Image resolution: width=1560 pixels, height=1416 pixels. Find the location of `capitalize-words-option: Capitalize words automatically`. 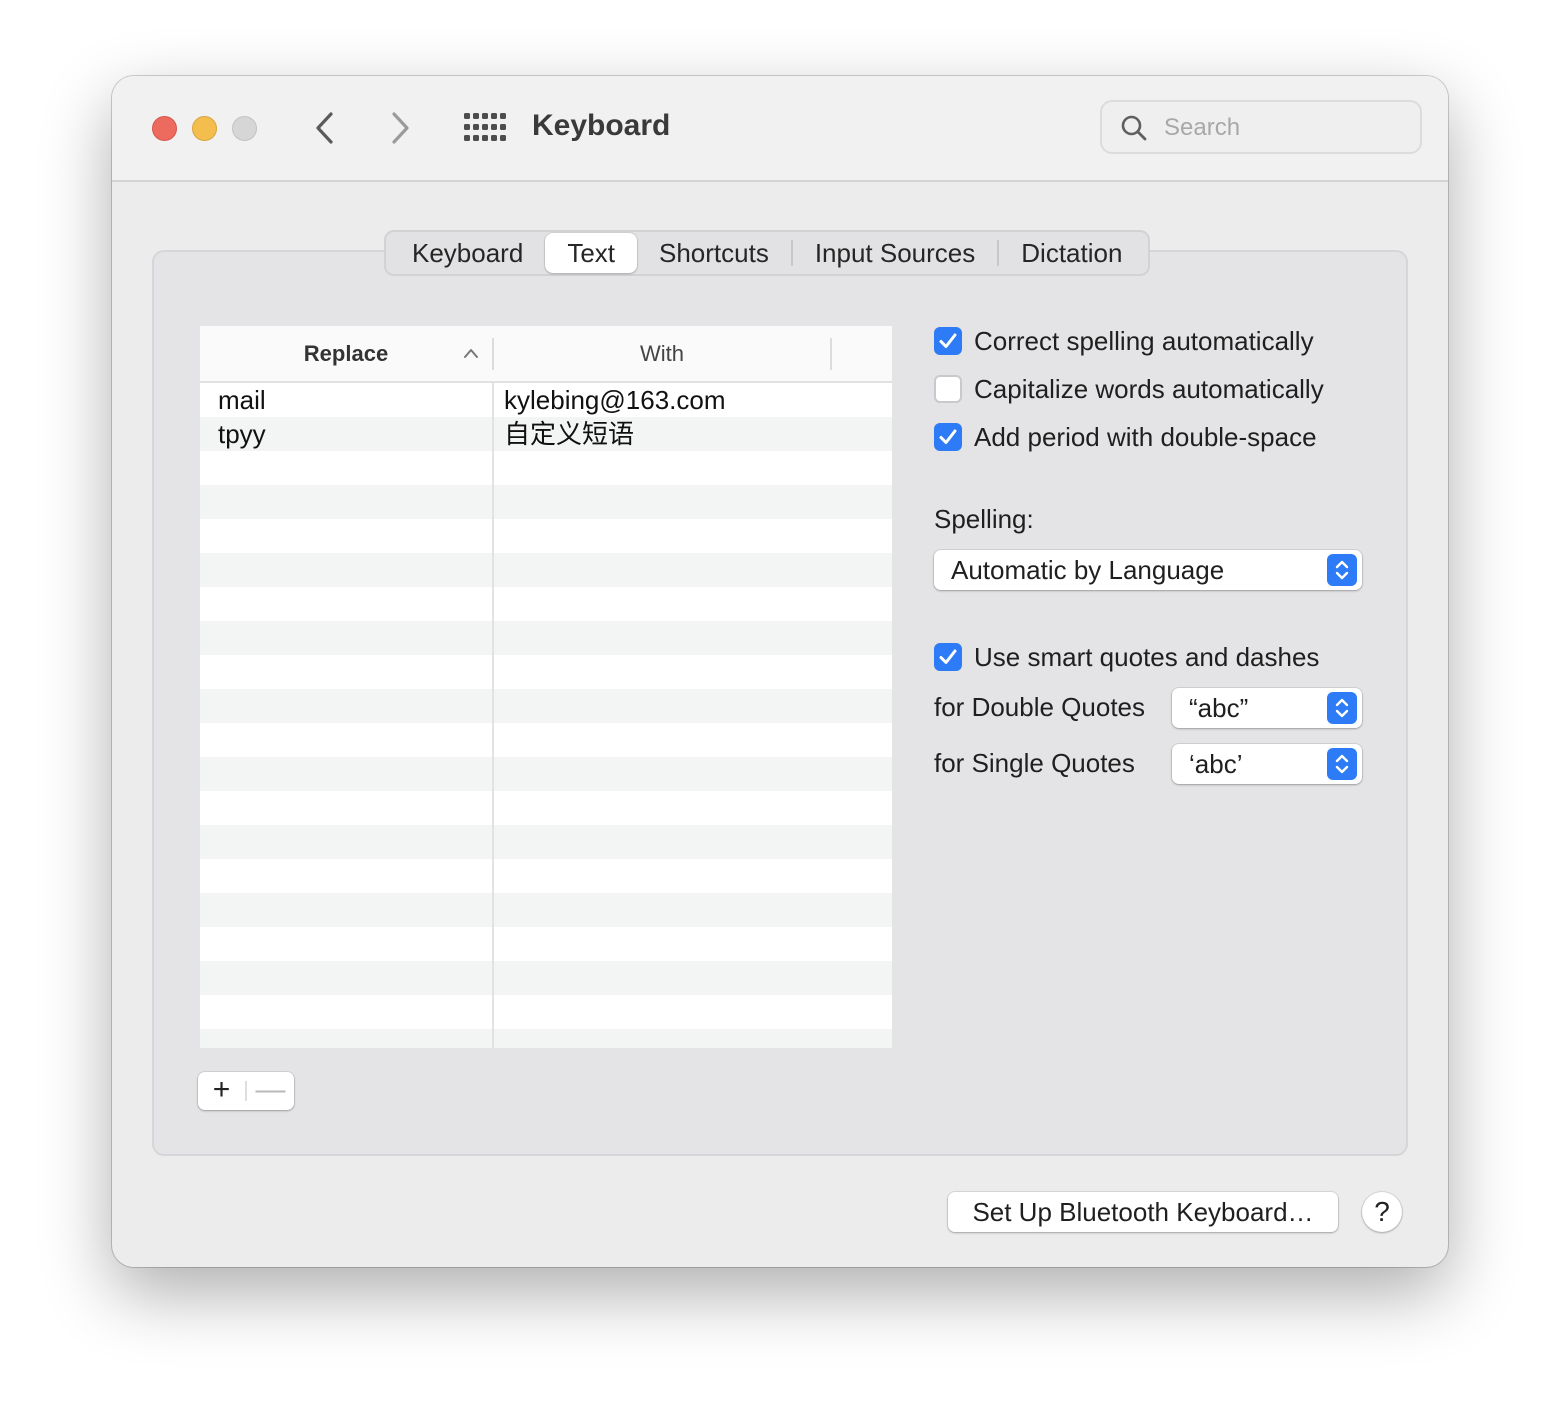

capitalize-words-option: Capitalize words automatically is located at coordinates (1129, 389).